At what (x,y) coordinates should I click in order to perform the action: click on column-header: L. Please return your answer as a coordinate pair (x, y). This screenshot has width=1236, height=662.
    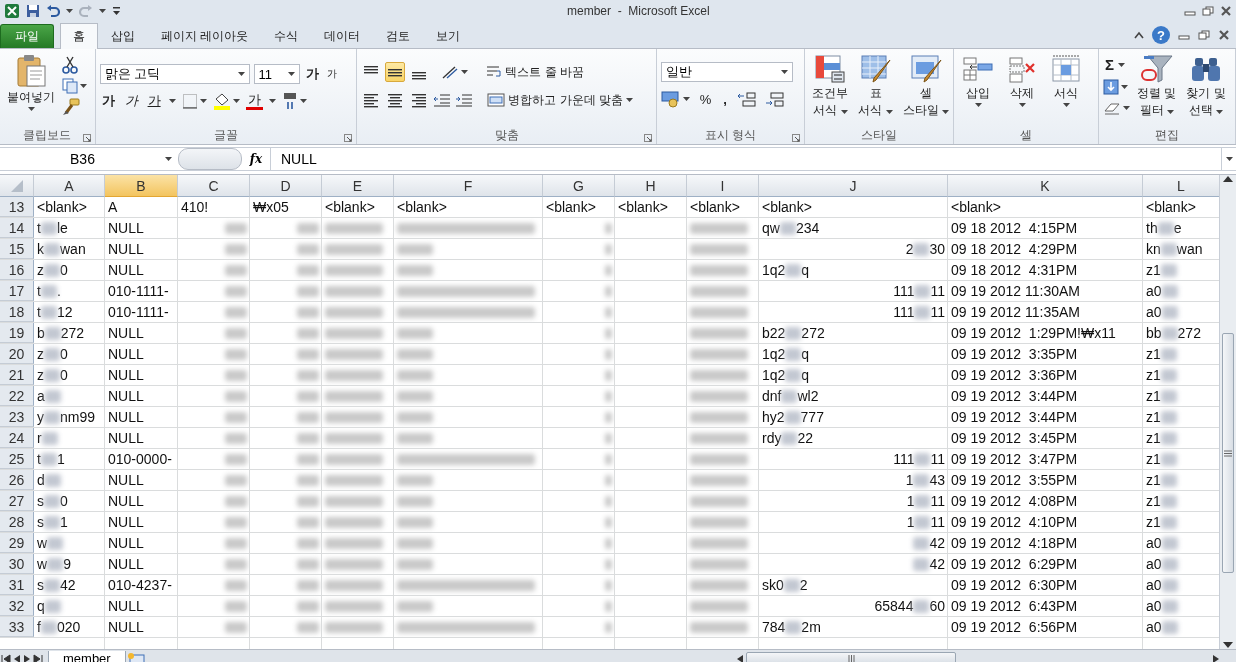
    Looking at the image, I should click on (1181, 186).